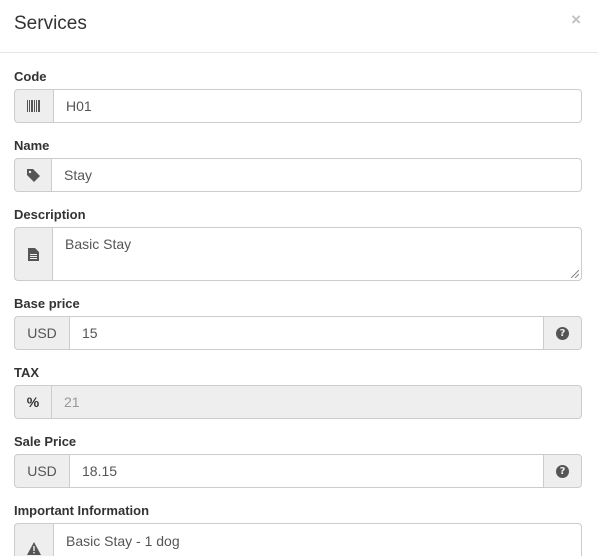 The width and height of the screenshot is (598, 556). I want to click on code-label: Code, so click(30, 76).